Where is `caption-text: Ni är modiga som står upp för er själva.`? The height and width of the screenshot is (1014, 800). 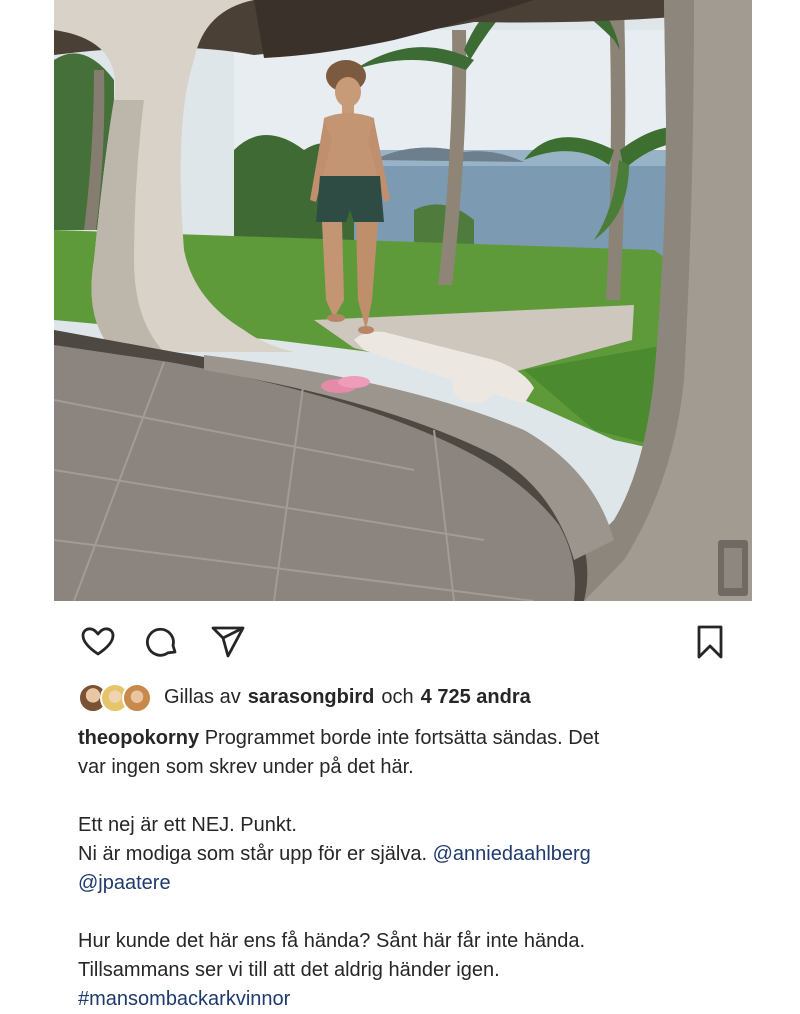
caption-text: Ni är modiga som står upp för er själva. is located at coordinates (253, 854).